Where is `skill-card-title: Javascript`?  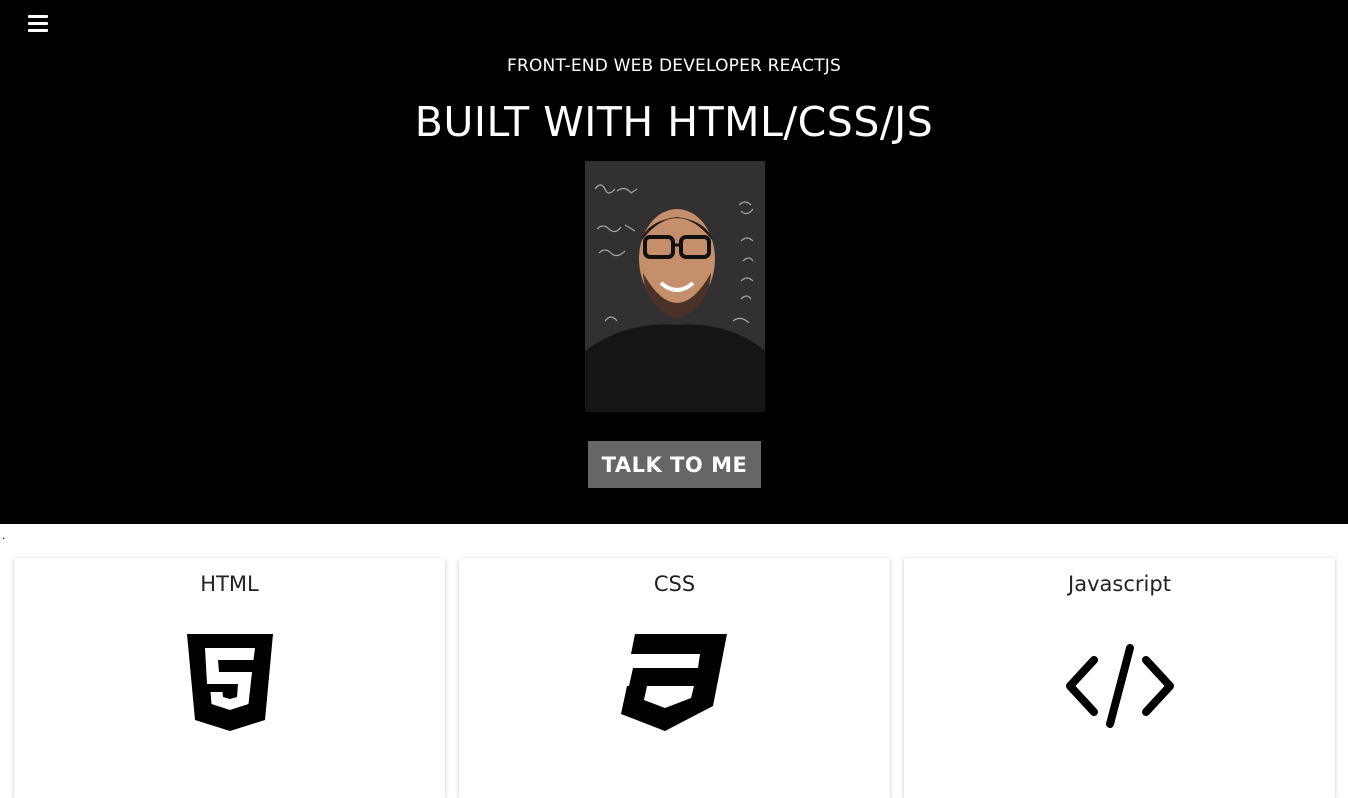 skill-card-title: Javascript is located at coordinates (1119, 584).